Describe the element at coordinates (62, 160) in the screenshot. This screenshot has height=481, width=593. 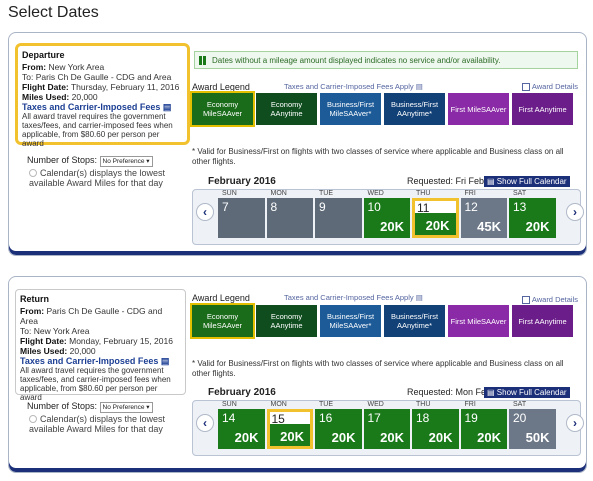
I see `stops-label: Number of Stops:` at that location.